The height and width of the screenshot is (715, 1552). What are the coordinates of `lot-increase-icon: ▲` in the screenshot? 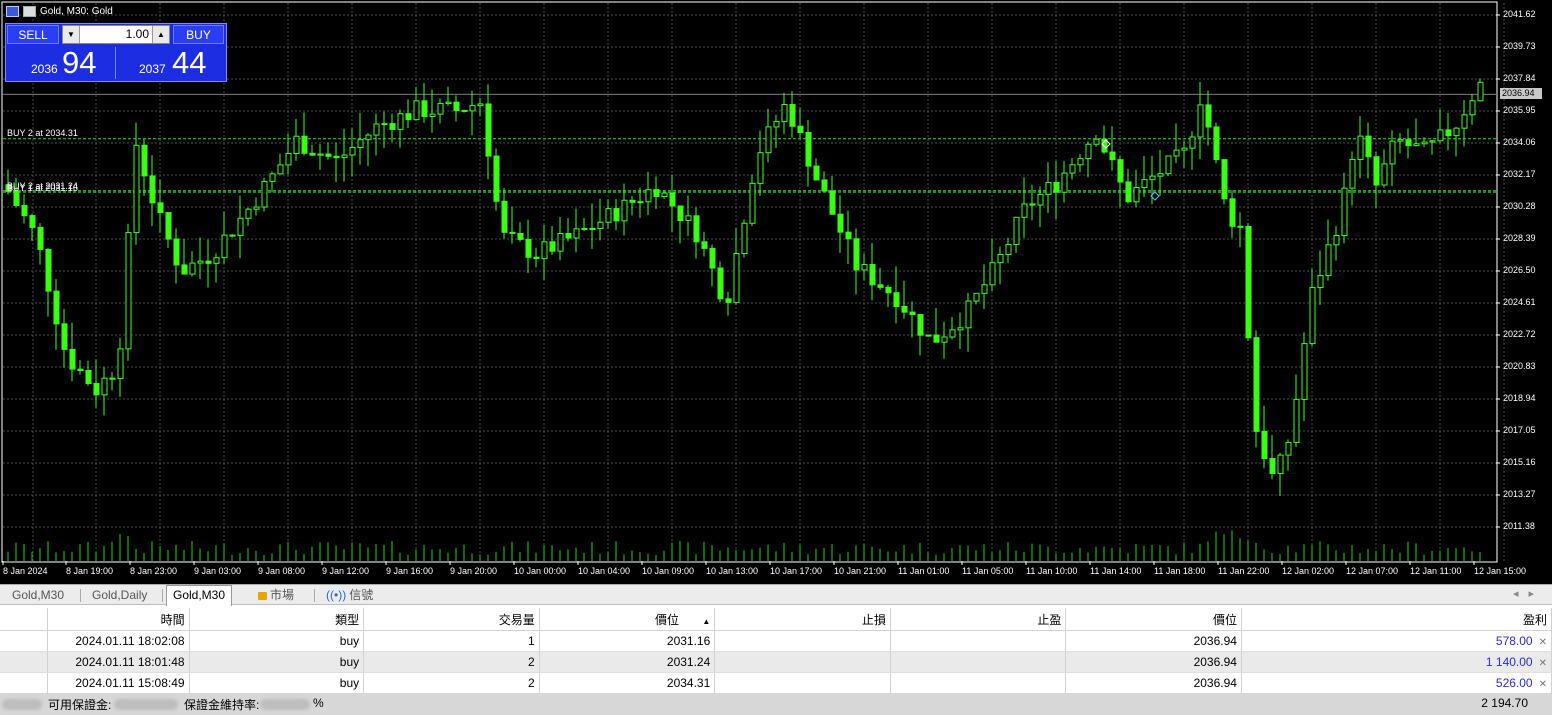 It's located at (160, 34).